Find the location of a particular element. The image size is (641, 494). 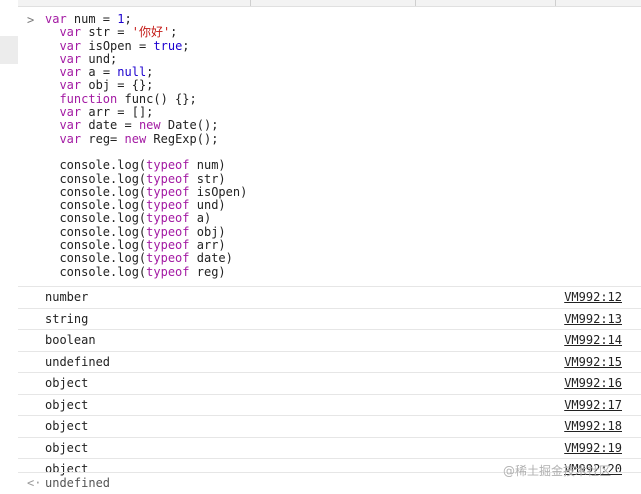

code-line: var obj = {}; is located at coordinates (146, 85).